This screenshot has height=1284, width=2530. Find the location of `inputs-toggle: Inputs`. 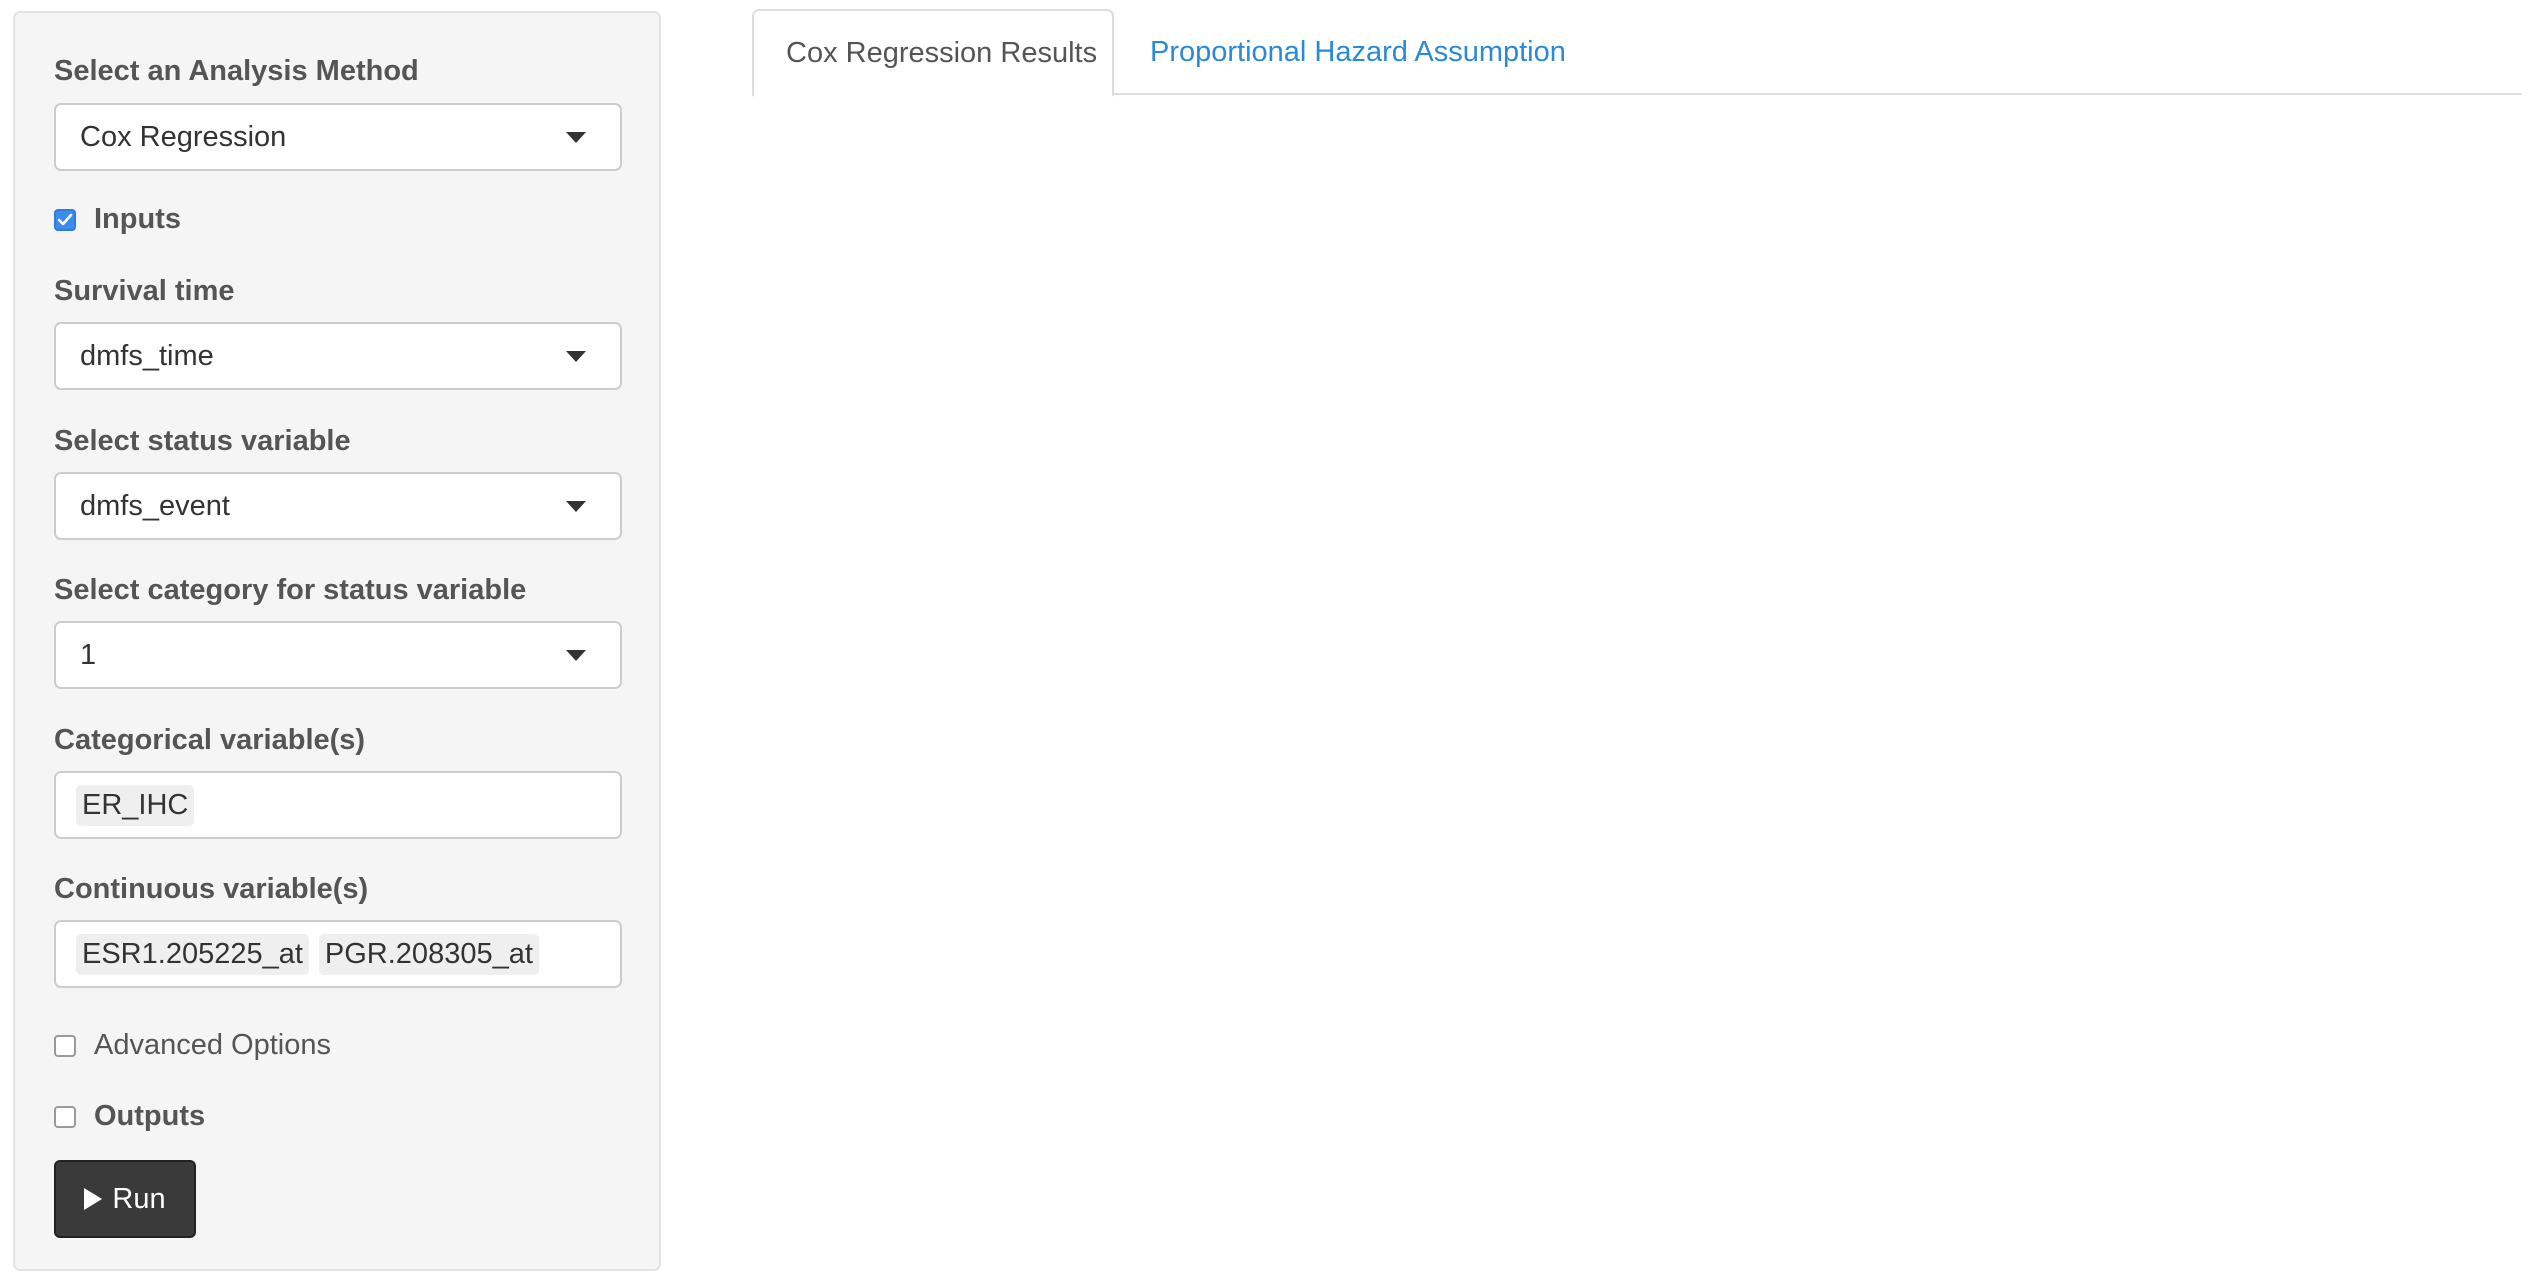

inputs-toggle: Inputs is located at coordinates (117, 219).